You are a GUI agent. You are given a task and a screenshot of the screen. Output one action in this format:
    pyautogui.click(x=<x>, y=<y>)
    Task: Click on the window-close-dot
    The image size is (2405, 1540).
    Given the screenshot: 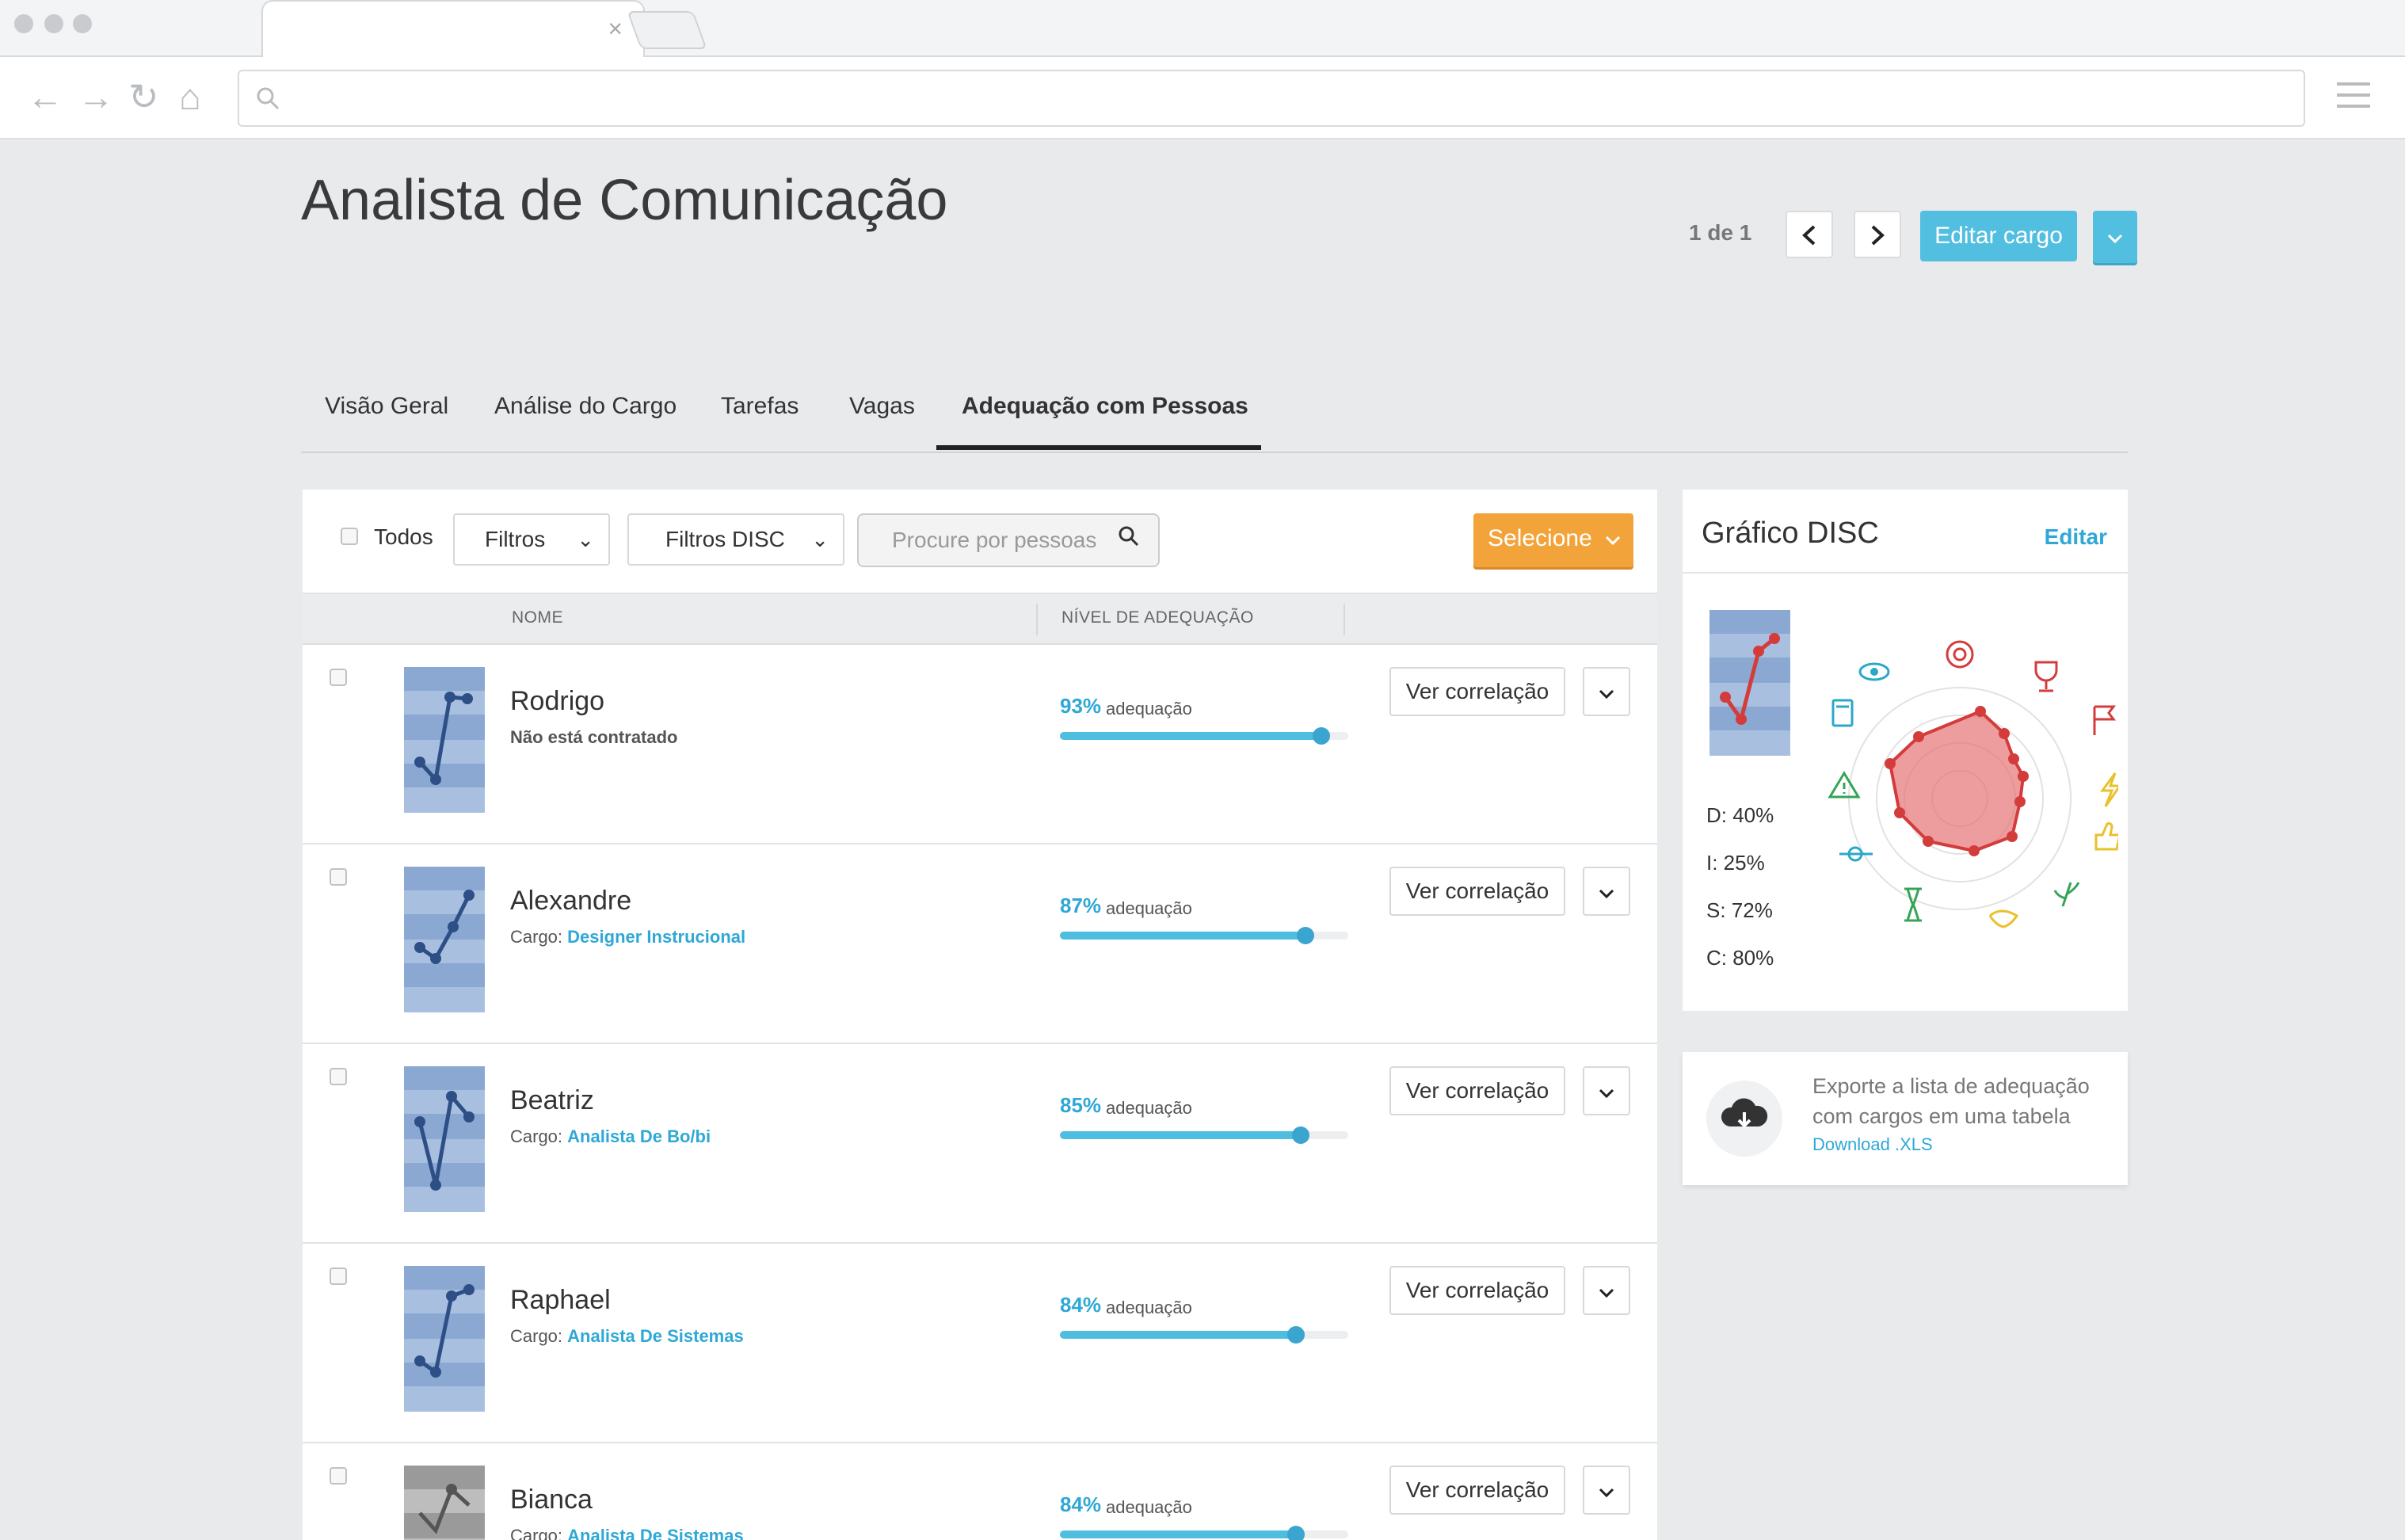 What is the action you would take?
    pyautogui.click(x=23, y=23)
    